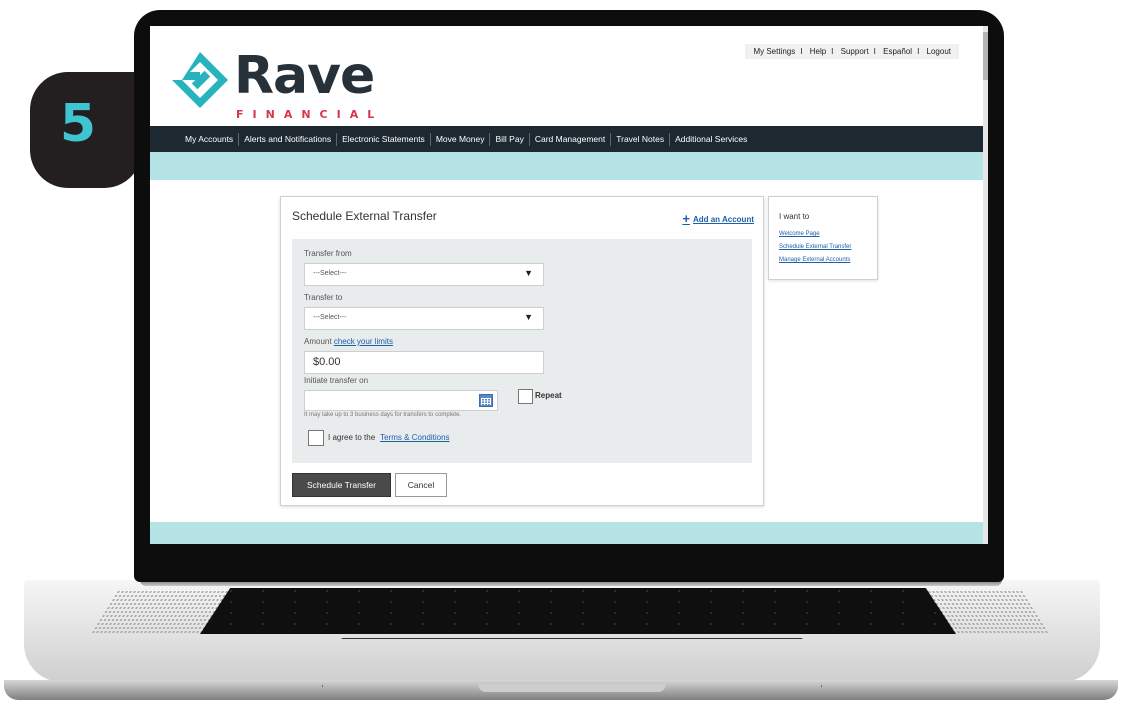 The width and height of the screenshot is (1121, 728). Describe the element at coordinates (330, 273) in the screenshot. I see `transfer-from-value: ---Select---` at that location.